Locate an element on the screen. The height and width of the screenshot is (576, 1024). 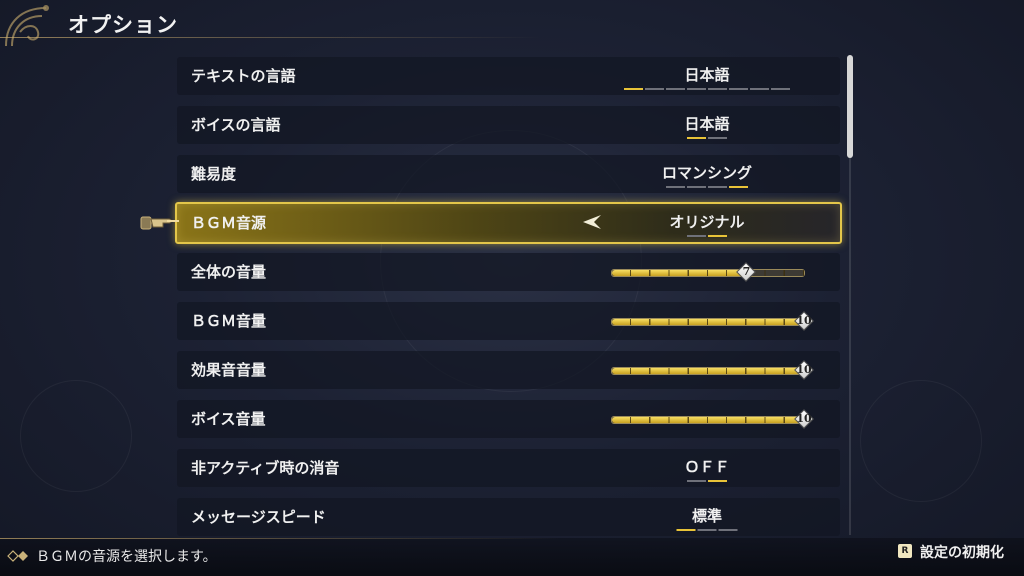
reset-settings-button: 設定の初期化 is located at coordinates (962, 552).